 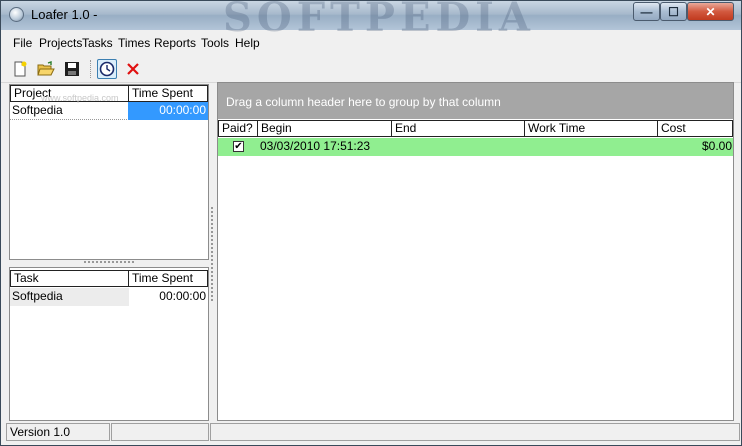 What do you see at coordinates (458, 128) in the screenshot?
I see `times-header-end: End` at bounding box center [458, 128].